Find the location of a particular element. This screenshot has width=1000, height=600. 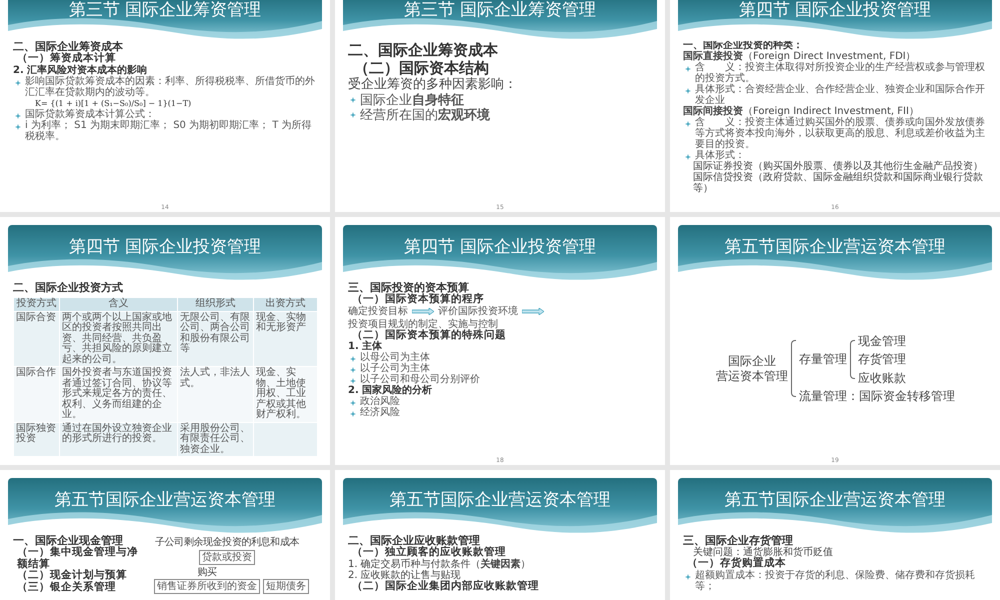

diagram-box: 短期债务 is located at coordinates (286, 586).